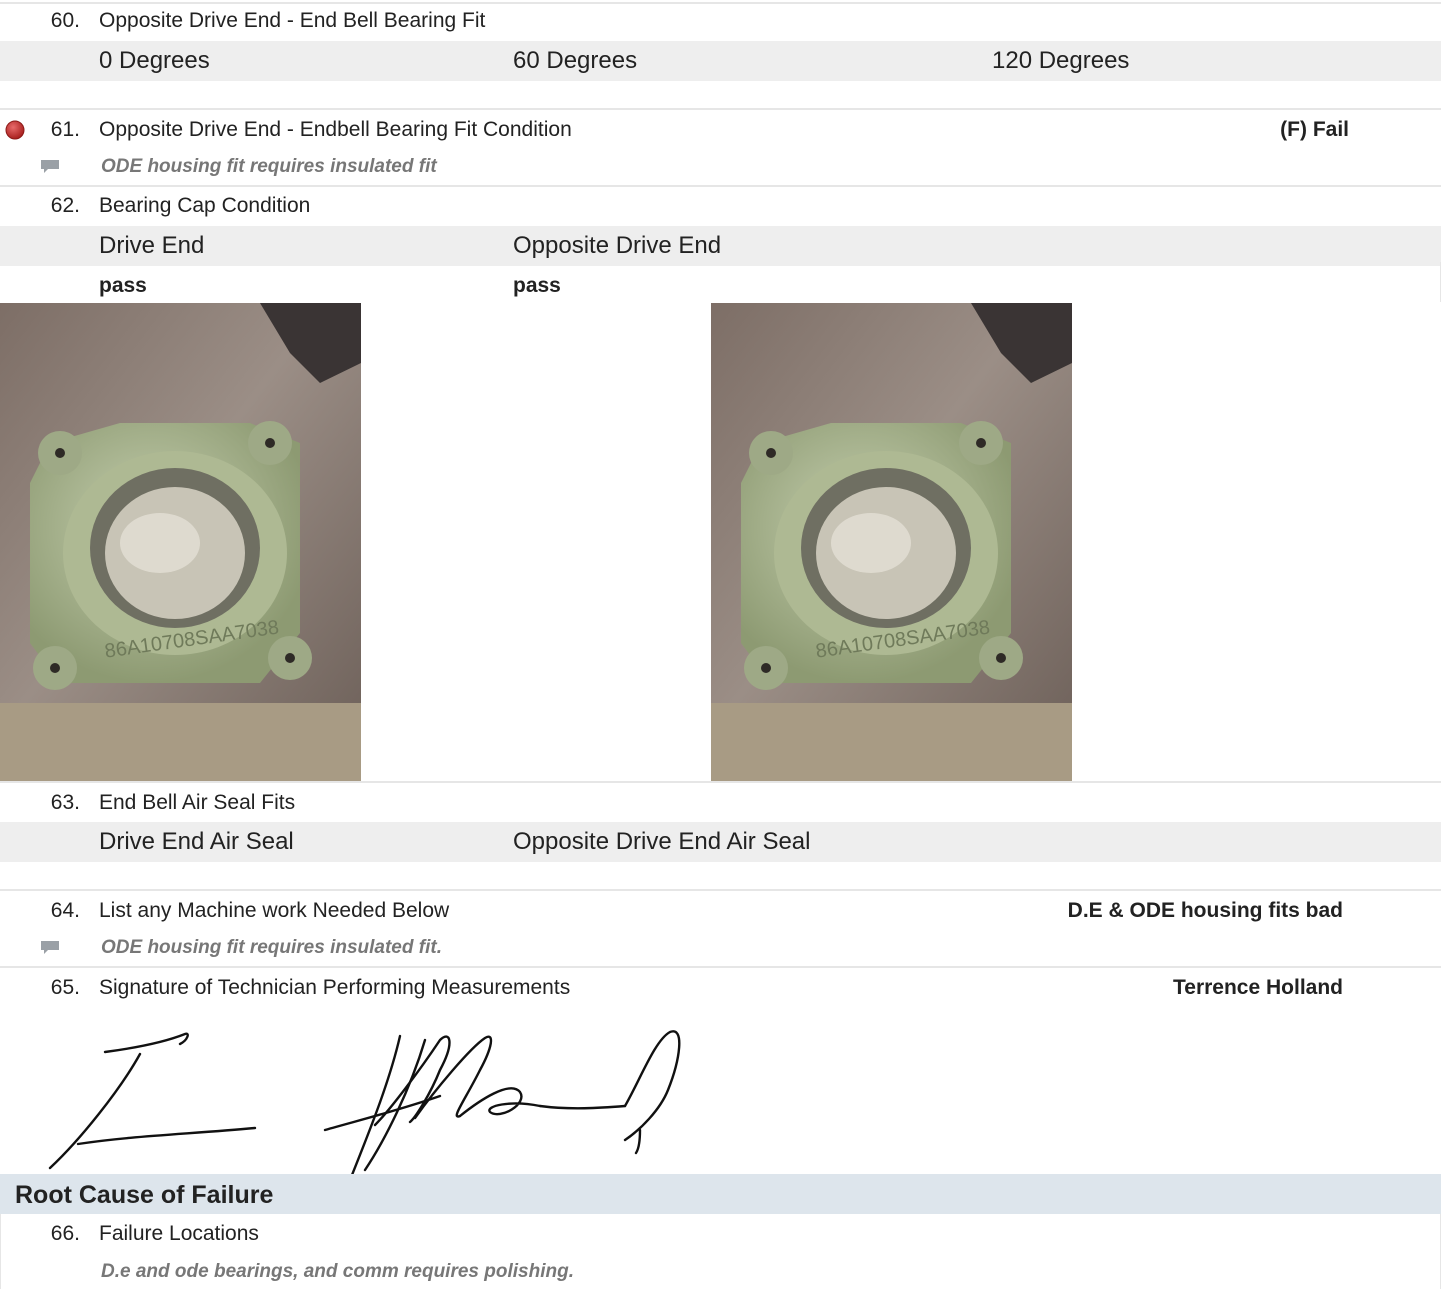  Describe the element at coordinates (65, 987) in the screenshot. I see `item-number: 65.` at that location.